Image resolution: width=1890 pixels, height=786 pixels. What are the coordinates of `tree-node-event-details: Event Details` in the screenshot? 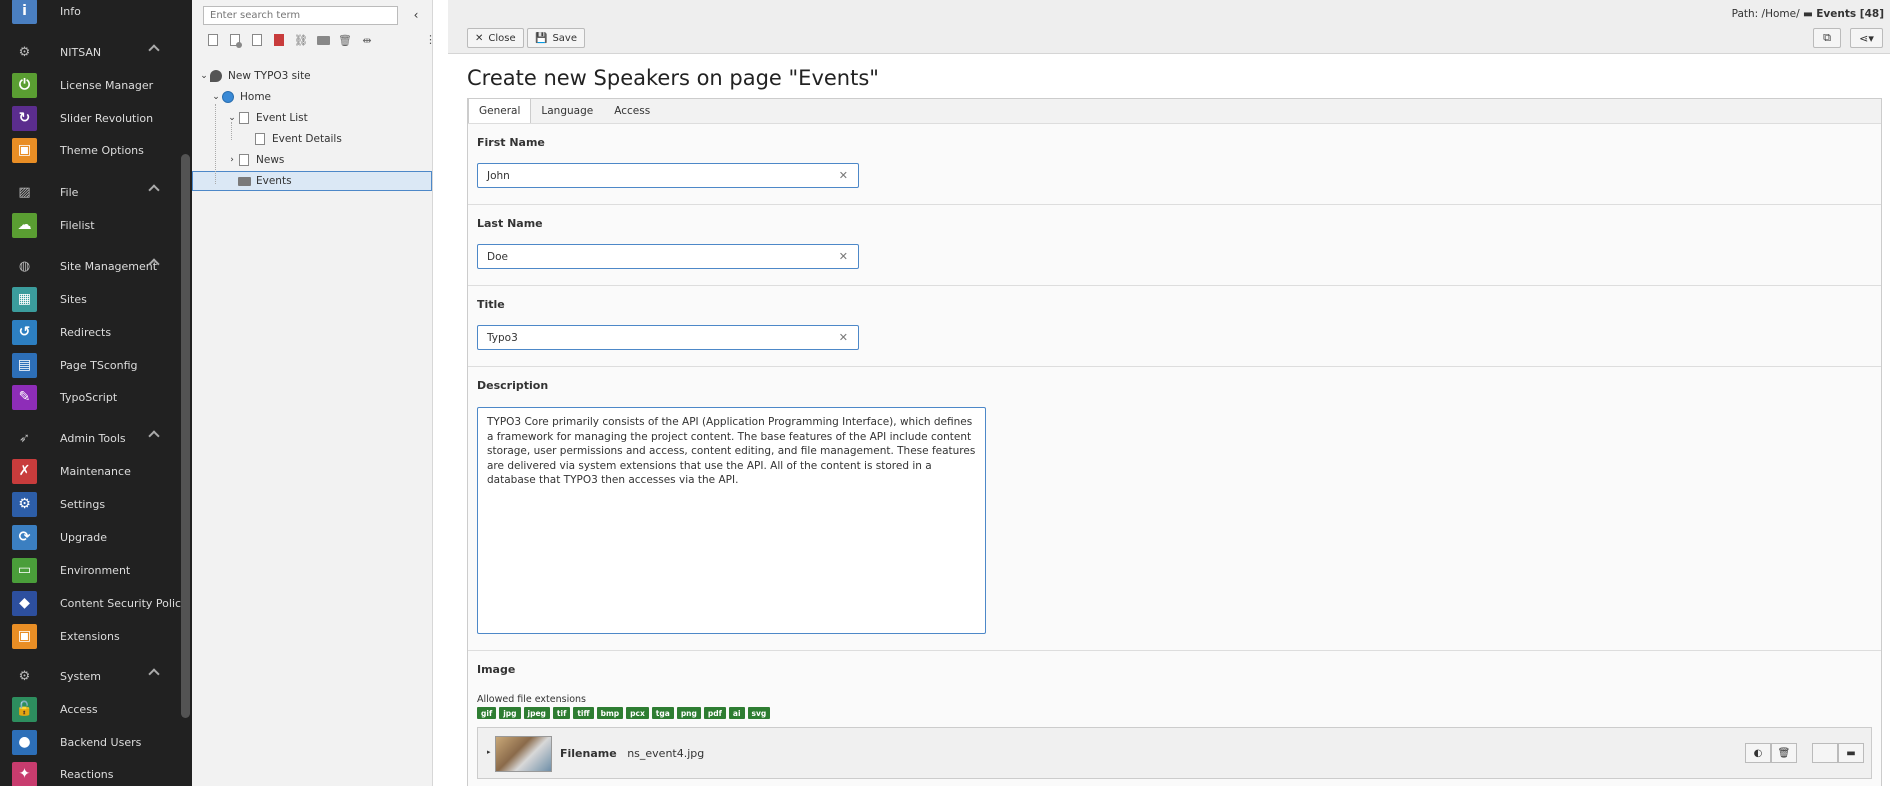 It's located at (297, 139).